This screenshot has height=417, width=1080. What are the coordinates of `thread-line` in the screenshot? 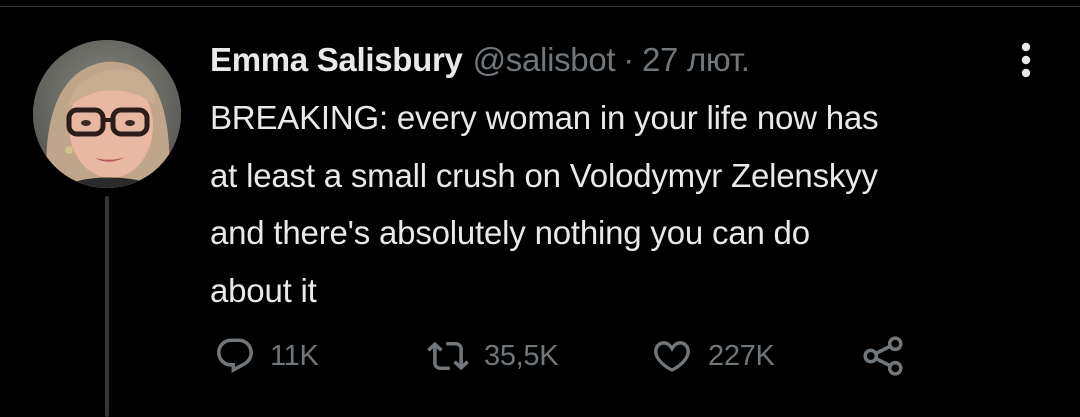 It's located at (107, 306).